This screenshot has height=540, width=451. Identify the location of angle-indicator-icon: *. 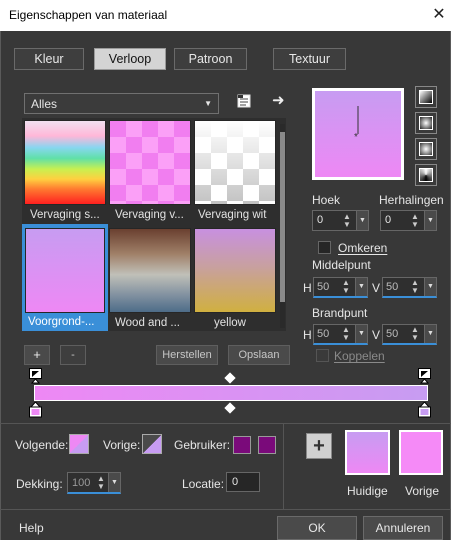
(358, 124).